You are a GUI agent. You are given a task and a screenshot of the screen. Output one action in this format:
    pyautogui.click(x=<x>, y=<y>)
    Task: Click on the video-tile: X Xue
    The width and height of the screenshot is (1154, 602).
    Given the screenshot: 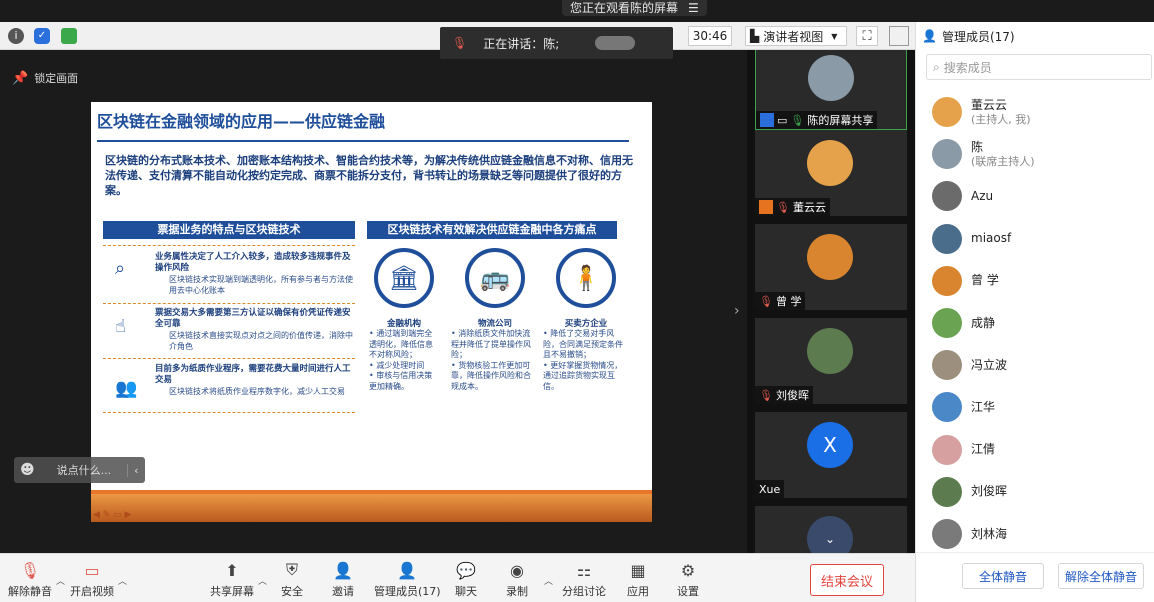 What is the action you would take?
    pyautogui.click(x=831, y=455)
    